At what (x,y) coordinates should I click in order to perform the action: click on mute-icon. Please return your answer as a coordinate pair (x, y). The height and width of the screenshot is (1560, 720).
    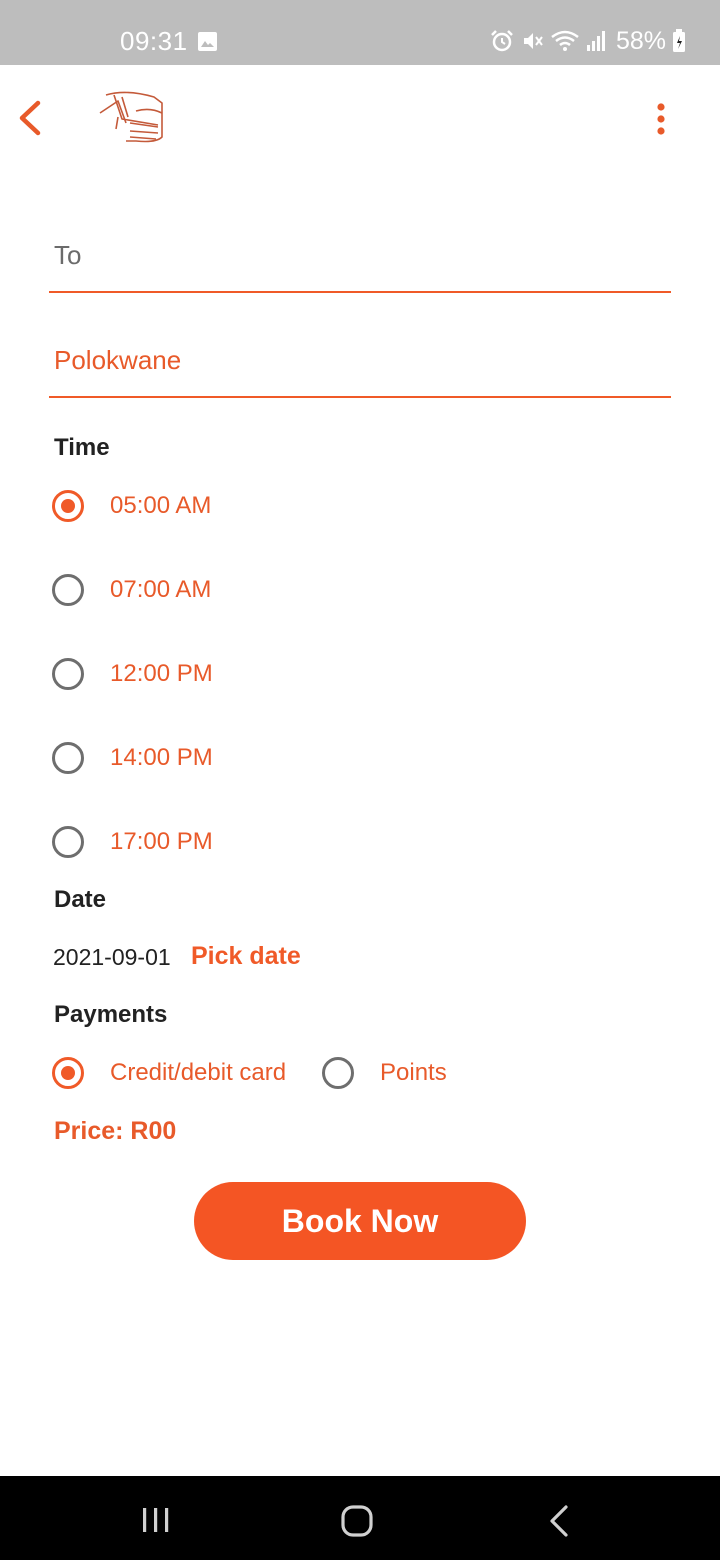
    Looking at the image, I should click on (533, 41).